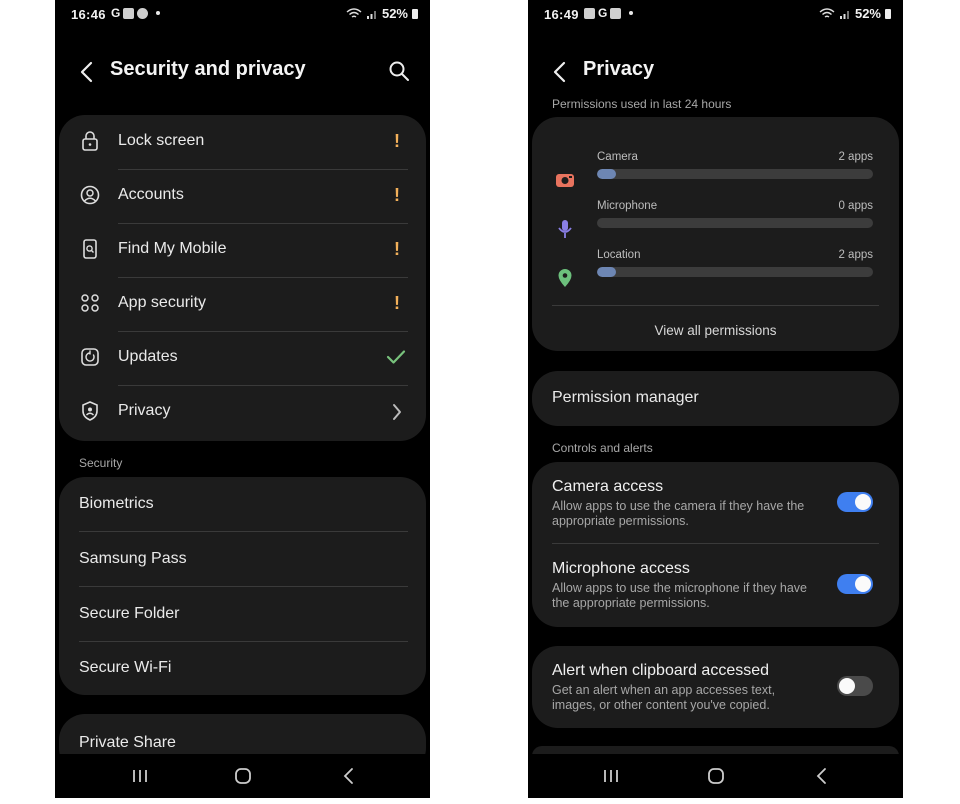 The image size is (960, 804). Describe the element at coordinates (602, 448) in the screenshot. I see `section-header-controls: Controls and alerts` at that location.